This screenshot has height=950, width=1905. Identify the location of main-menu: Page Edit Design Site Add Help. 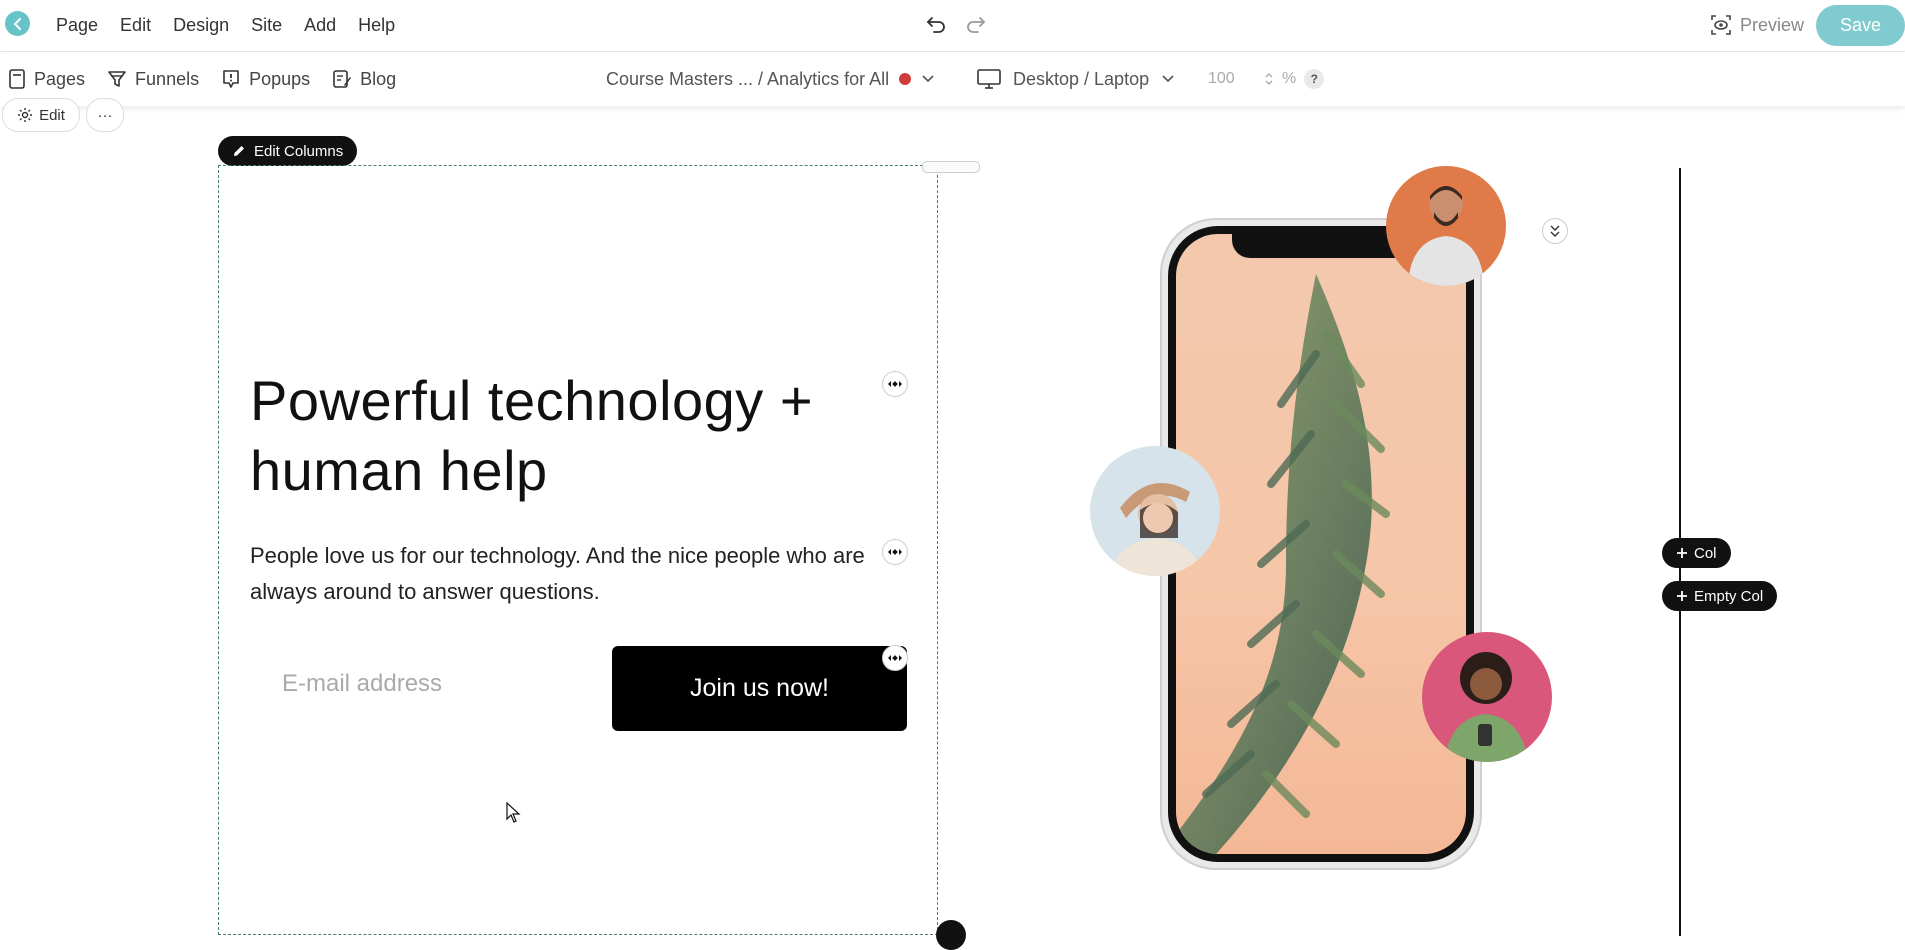
(225, 25).